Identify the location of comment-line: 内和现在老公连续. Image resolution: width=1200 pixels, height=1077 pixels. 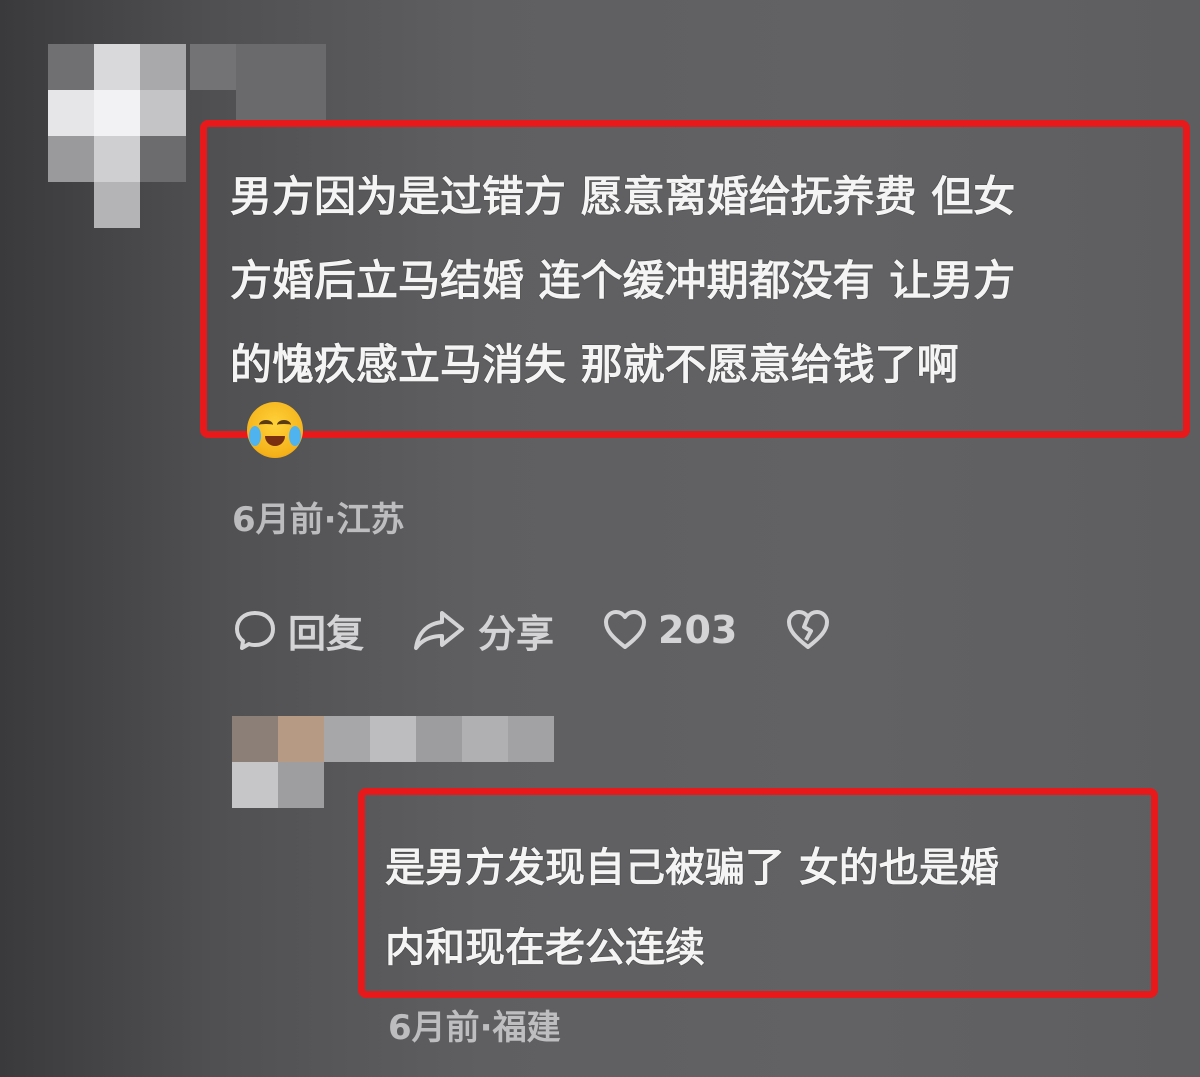
(545, 948).